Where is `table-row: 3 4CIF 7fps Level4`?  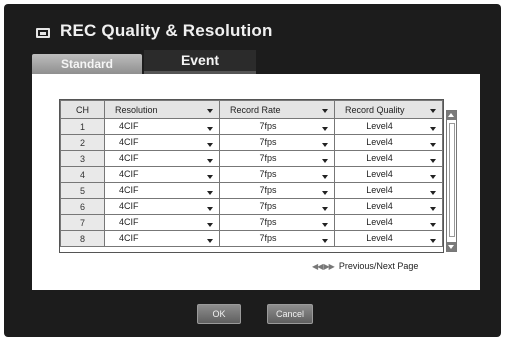
table-row: 3 4CIF 7fps Level4 is located at coordinates (251, 158).